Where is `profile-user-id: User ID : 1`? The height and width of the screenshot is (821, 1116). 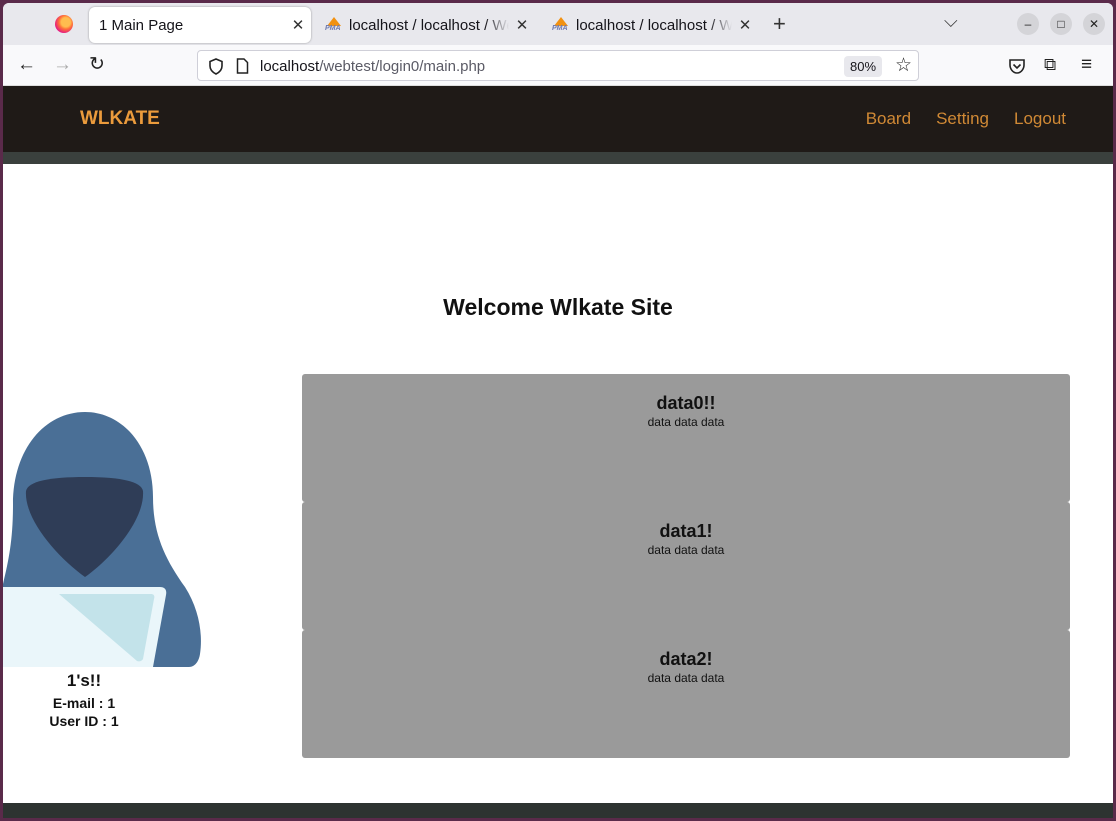
profile-user-id: User ID : 1 is located at coordinates (84, 721).